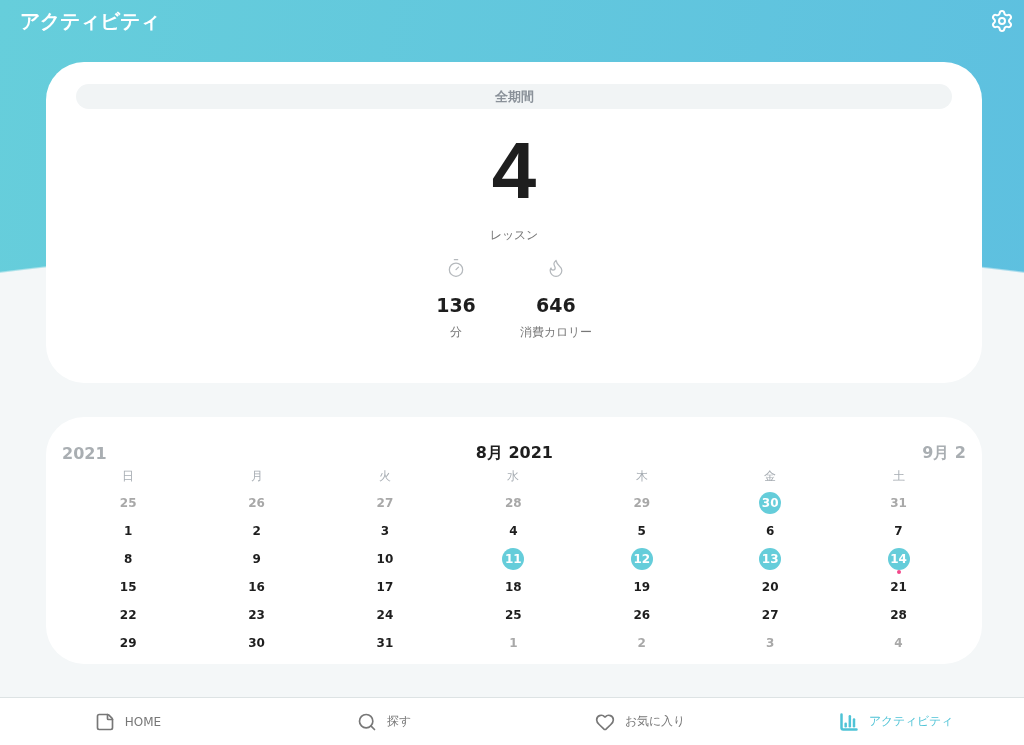  What do you see at coordinates (898, 587) in the screenshot?
I see `calendar-day: 21` at bounding box center [898, 587].